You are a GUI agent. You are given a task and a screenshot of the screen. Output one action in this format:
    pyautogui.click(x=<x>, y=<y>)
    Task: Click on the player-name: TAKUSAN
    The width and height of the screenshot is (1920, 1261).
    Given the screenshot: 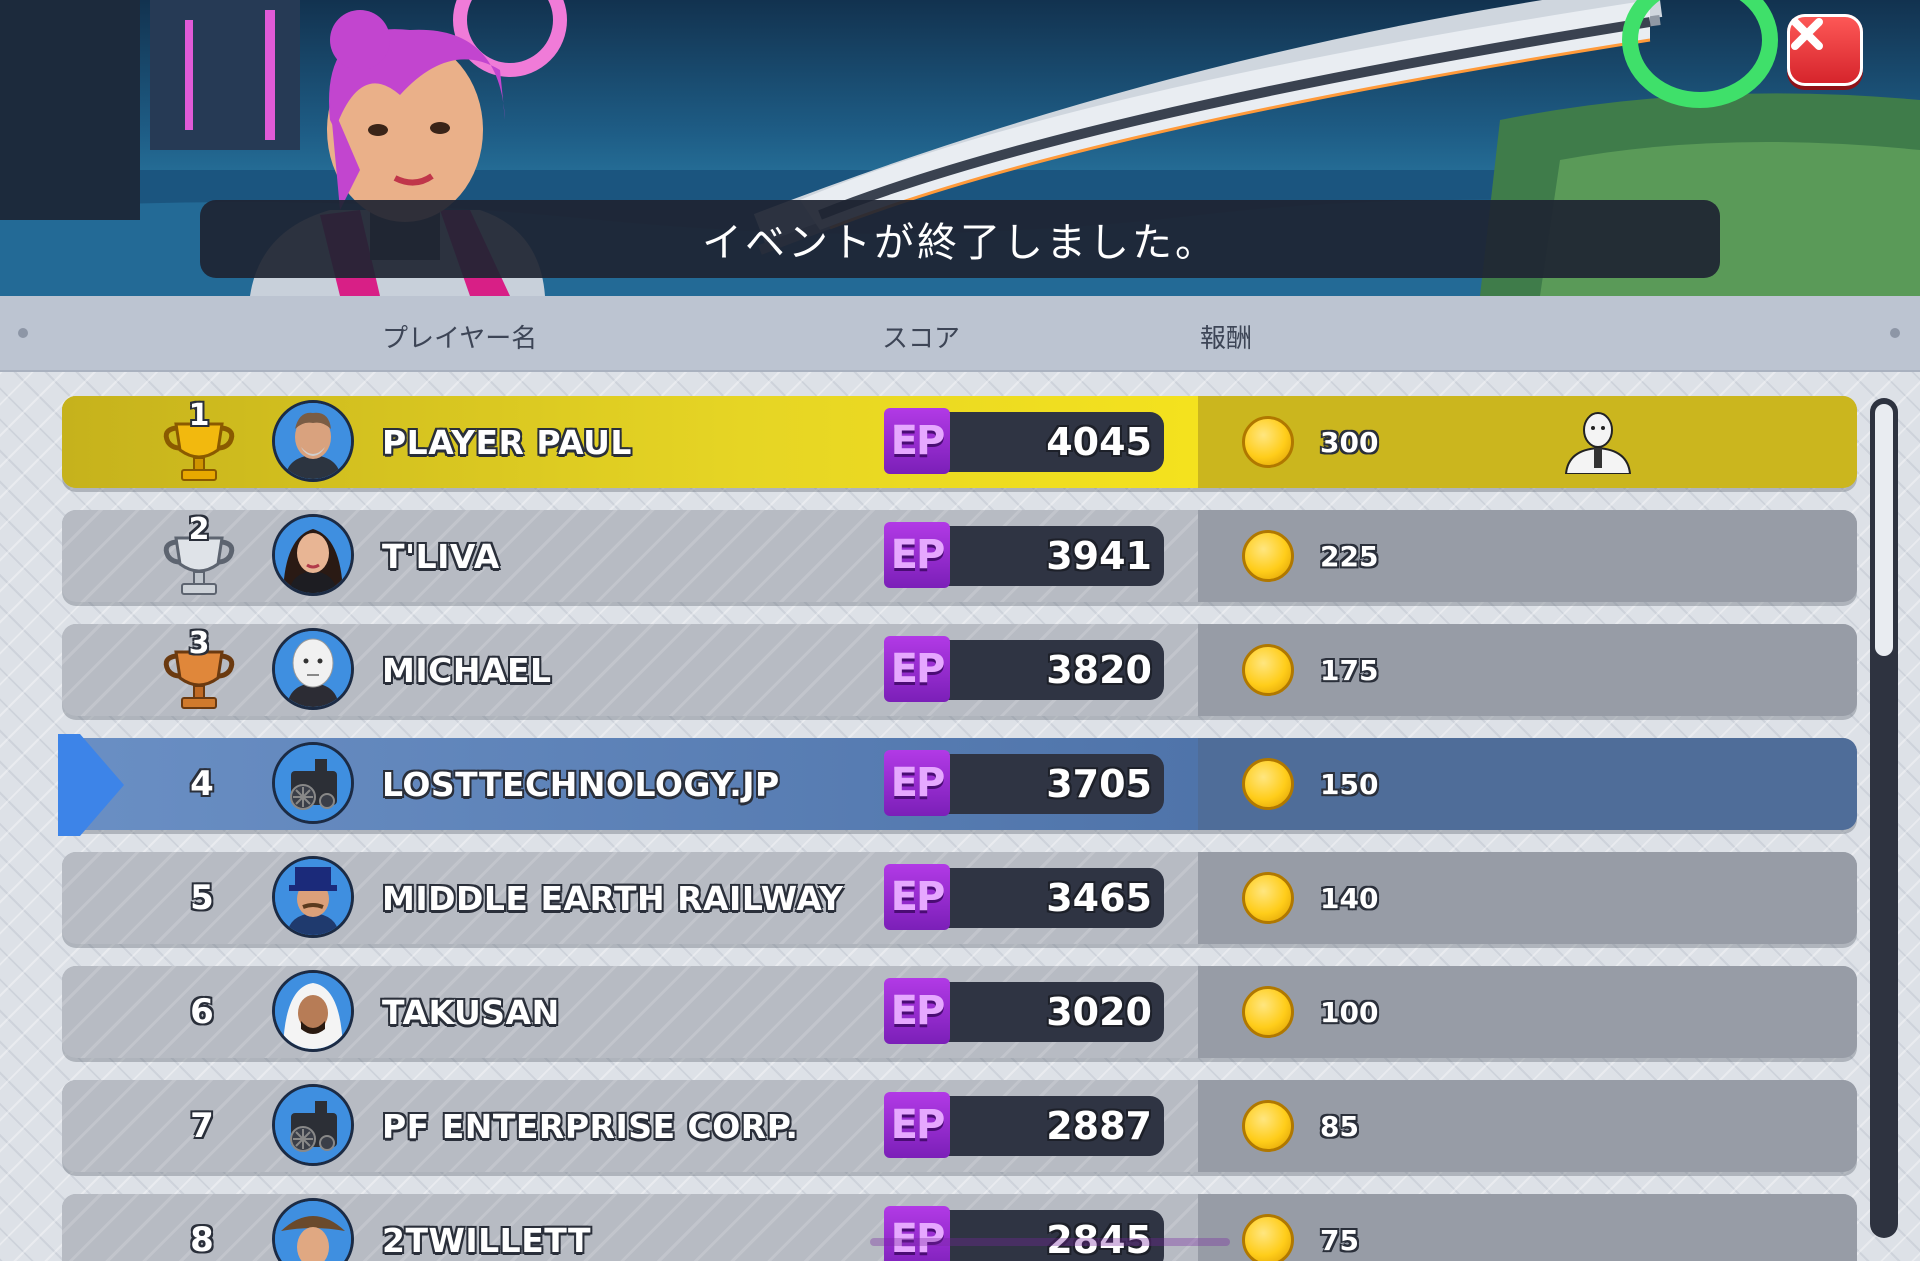 What is the action you would take?
    pyautogui.click(x=471, y=1012)
    